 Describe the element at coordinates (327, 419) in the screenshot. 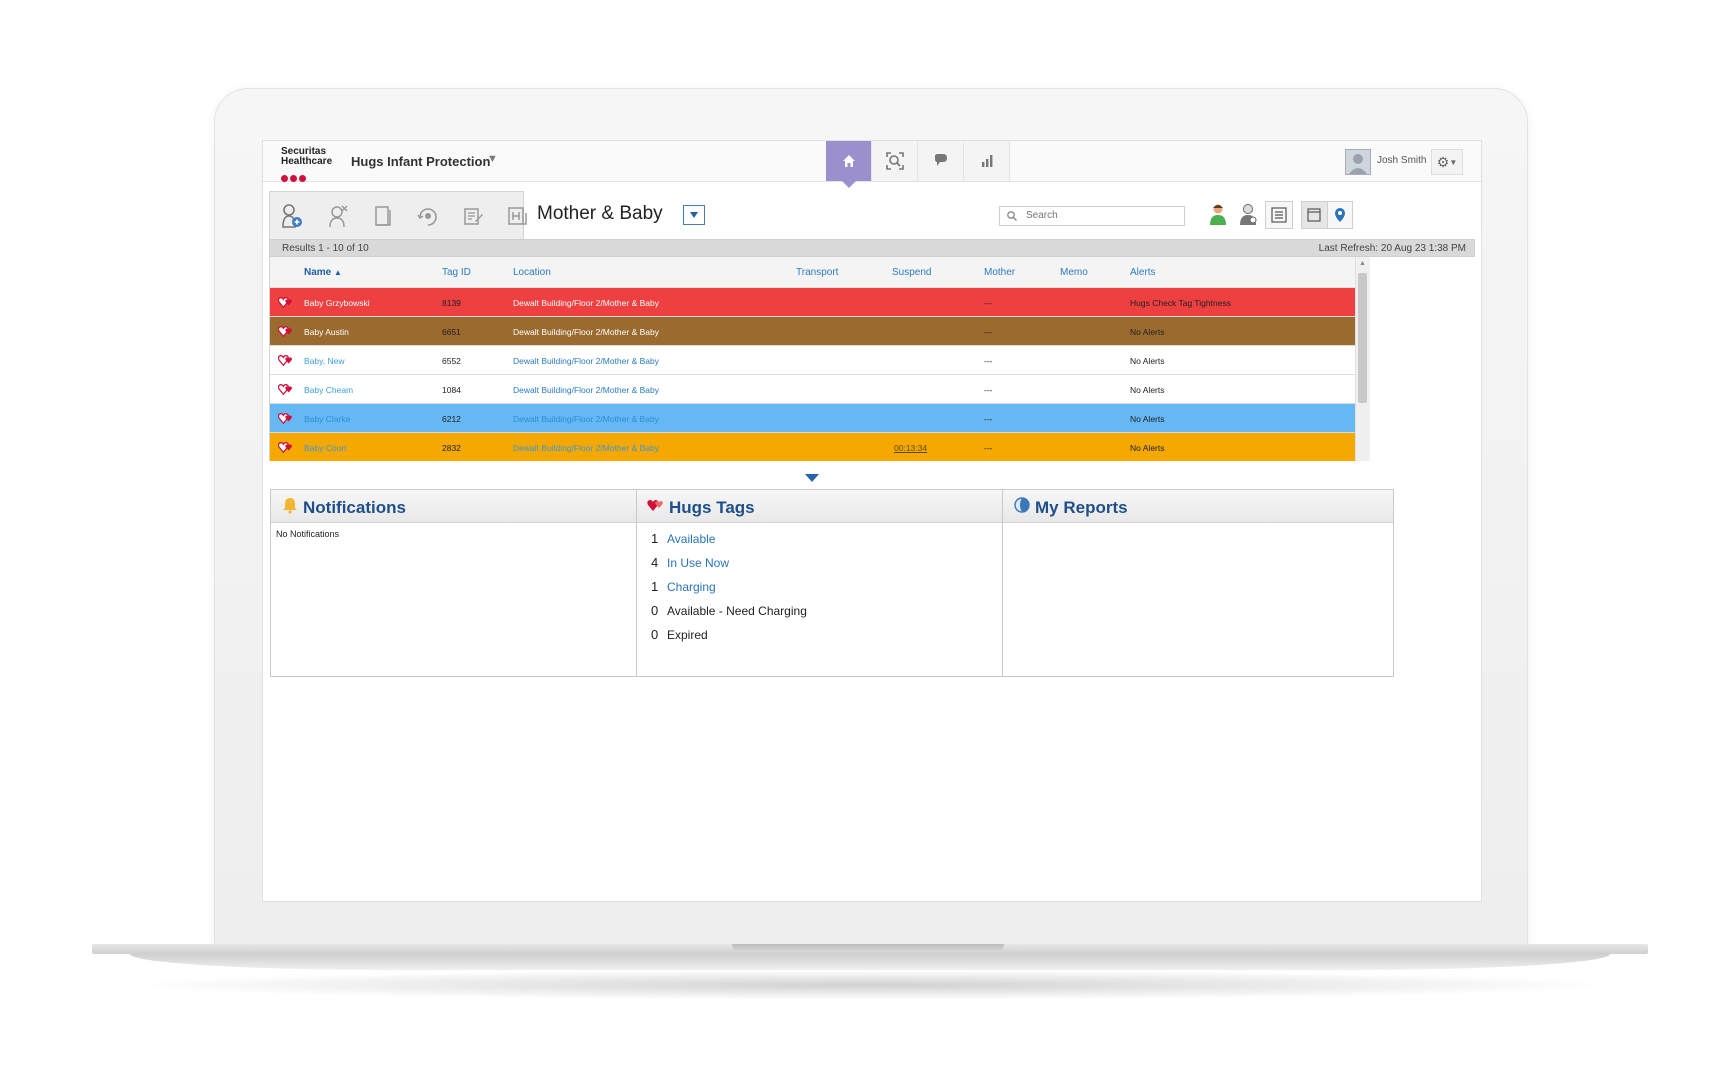

I see `cell-name: Baby Clarke` at that location.